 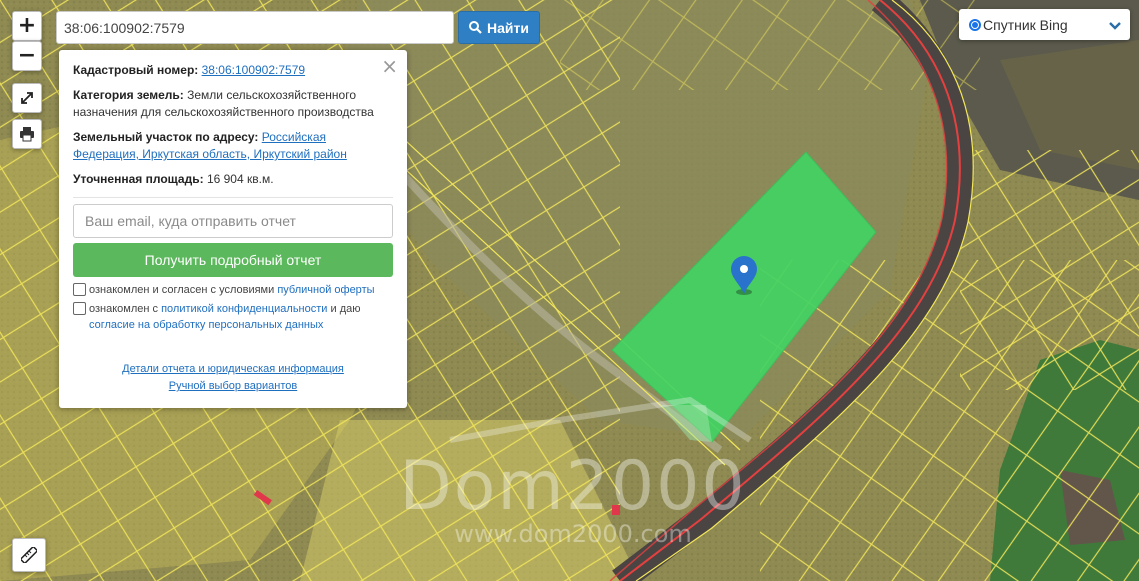 I want to click on offer-text: ознакомлен и согласен с условиями, so click(x=182, y=290).